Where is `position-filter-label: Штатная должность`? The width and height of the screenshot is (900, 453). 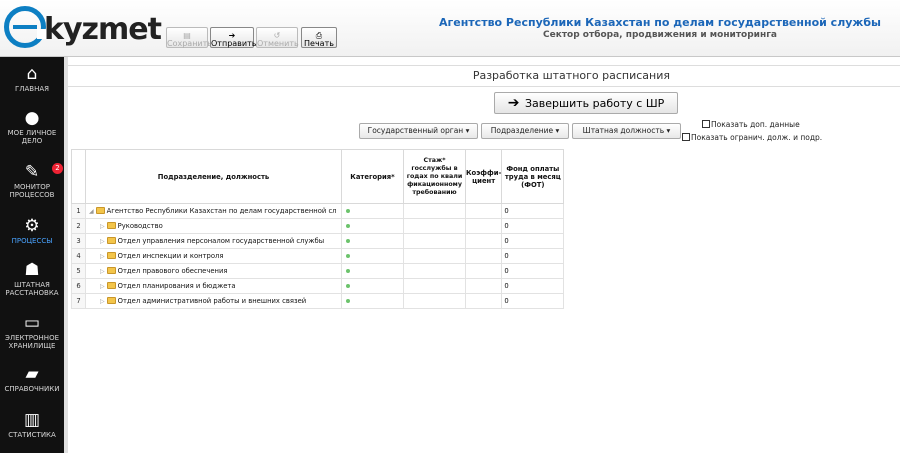 position-filter-label: Штатная должность is located at coordinates (623, 130).